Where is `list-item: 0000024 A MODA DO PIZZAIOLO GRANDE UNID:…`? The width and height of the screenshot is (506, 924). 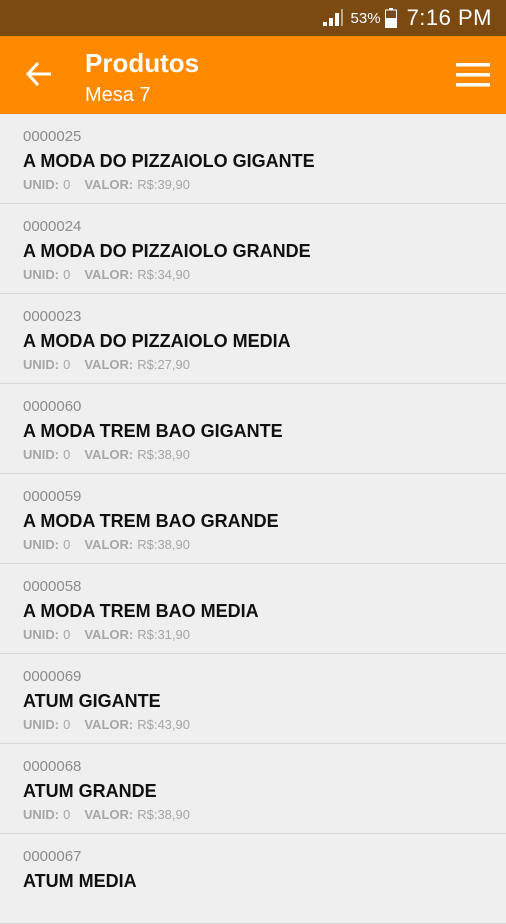
list-item: 0000024 A MODA DO PIZZAIOLO GRANDE UNID:… is located at coordinates (253, 249).